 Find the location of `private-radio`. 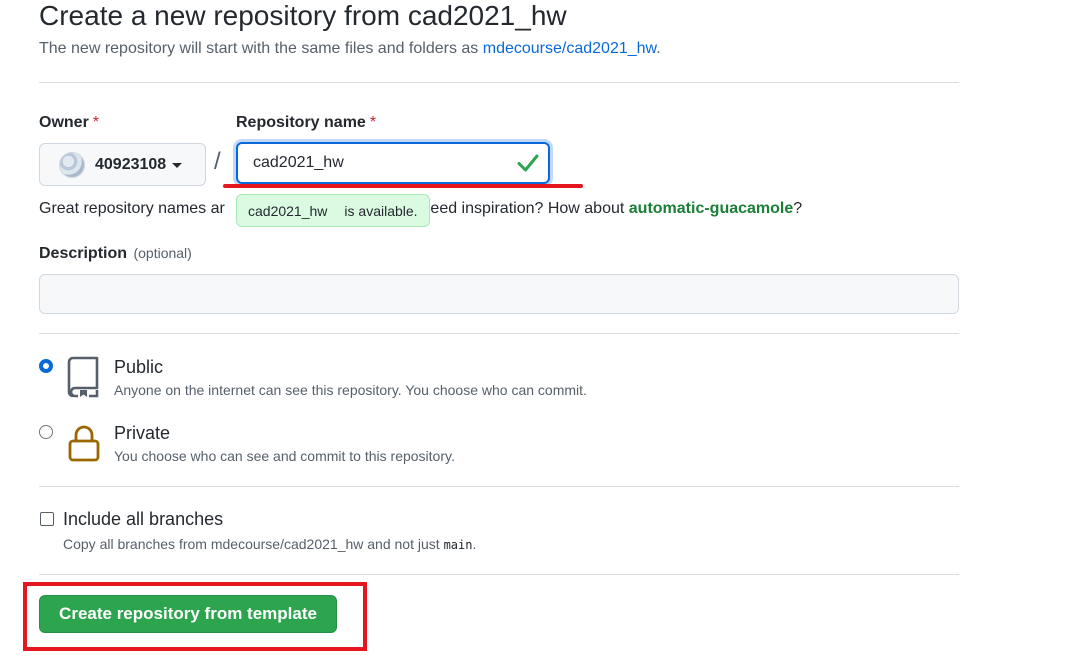

private-radio is located at coordinates (46, 432).